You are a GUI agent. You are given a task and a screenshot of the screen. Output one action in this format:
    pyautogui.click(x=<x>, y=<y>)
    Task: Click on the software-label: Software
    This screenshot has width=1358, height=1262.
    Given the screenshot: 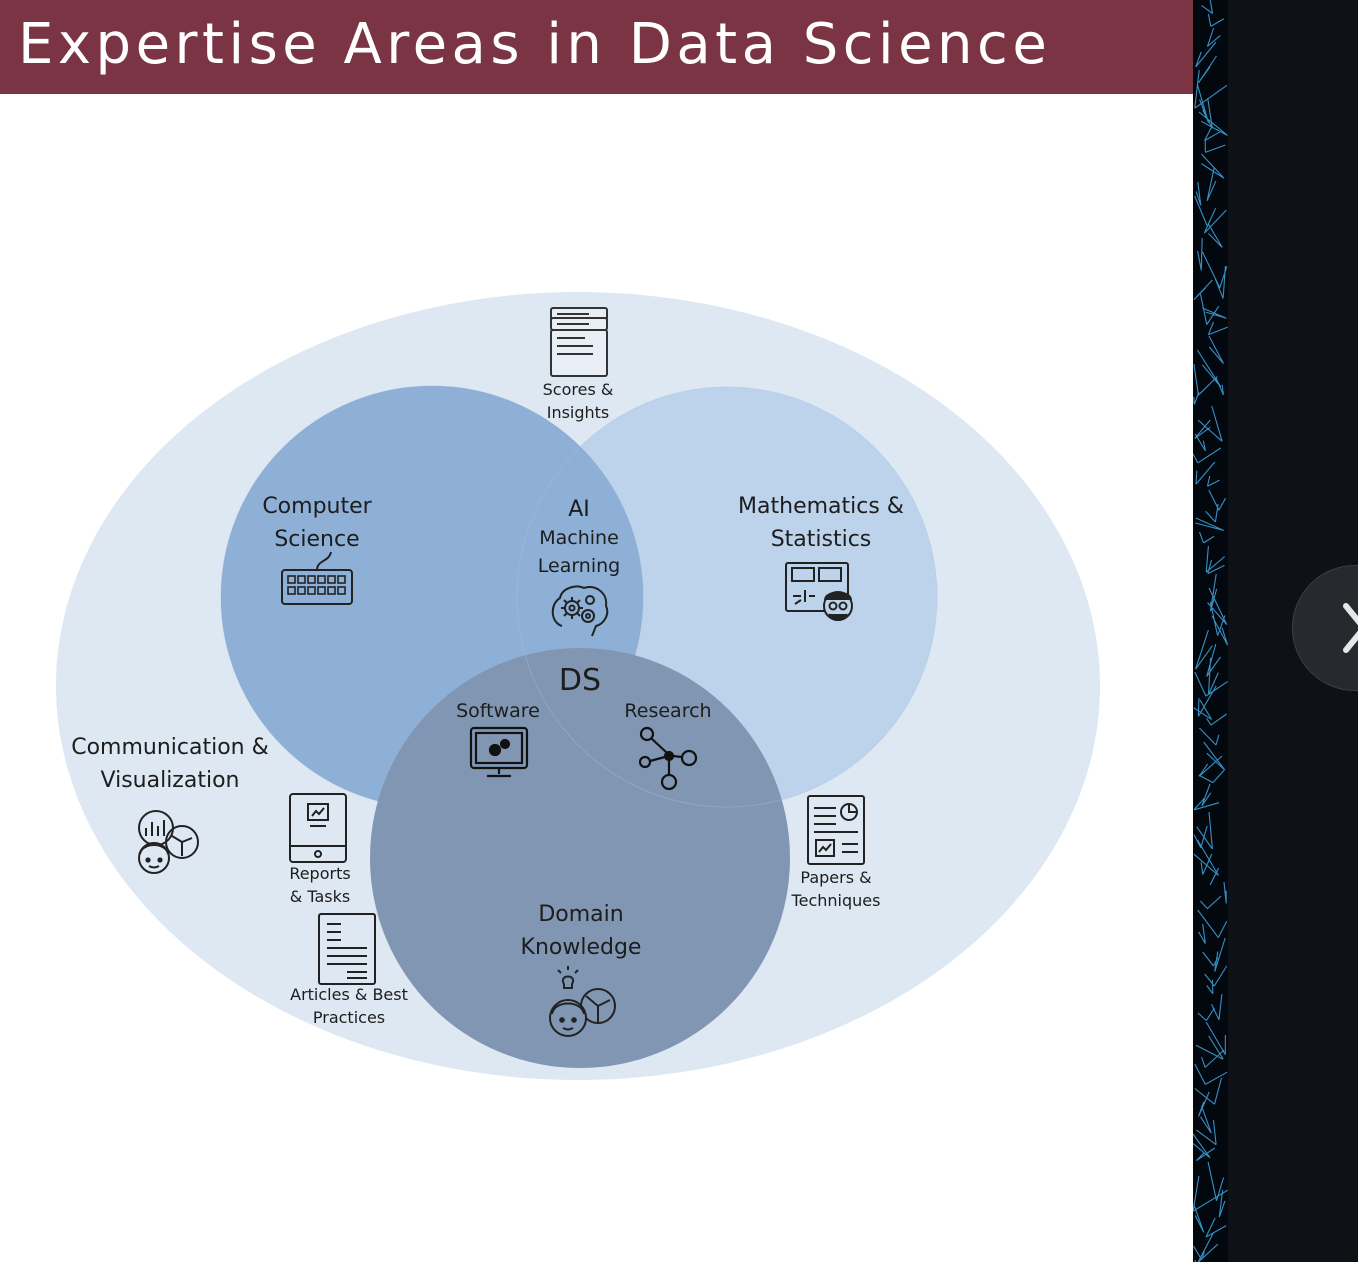 What is the action you would take?
    pyautogui.click(x=498, y=711)
    